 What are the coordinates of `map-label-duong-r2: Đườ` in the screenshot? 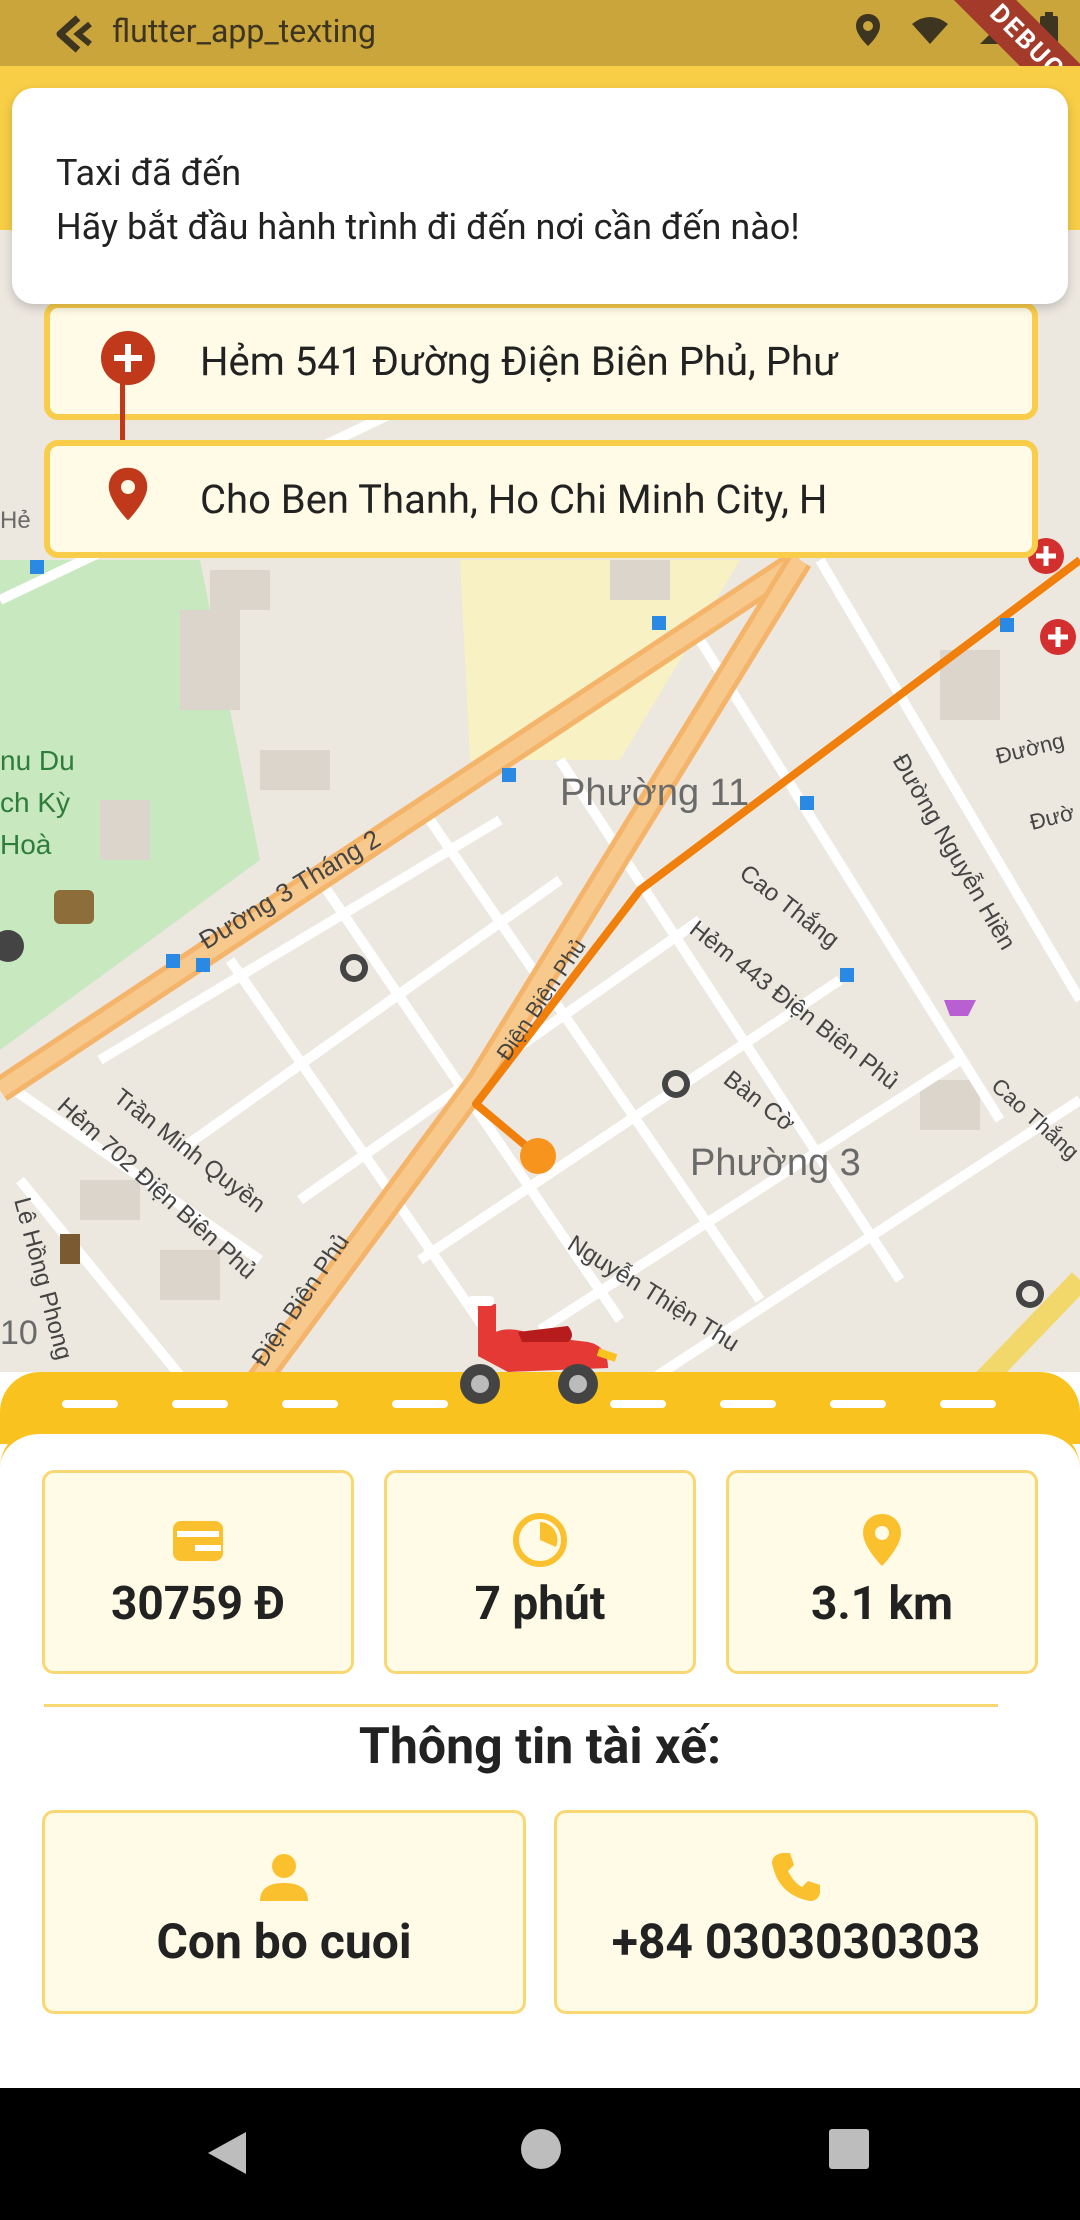 It's located at (1052, 817).